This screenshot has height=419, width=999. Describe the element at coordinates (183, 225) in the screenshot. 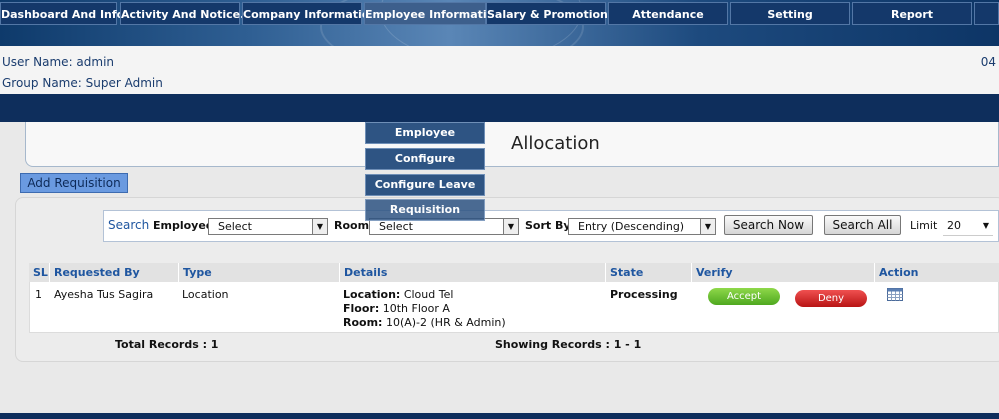

I see `employee-label: Employee` at that location.